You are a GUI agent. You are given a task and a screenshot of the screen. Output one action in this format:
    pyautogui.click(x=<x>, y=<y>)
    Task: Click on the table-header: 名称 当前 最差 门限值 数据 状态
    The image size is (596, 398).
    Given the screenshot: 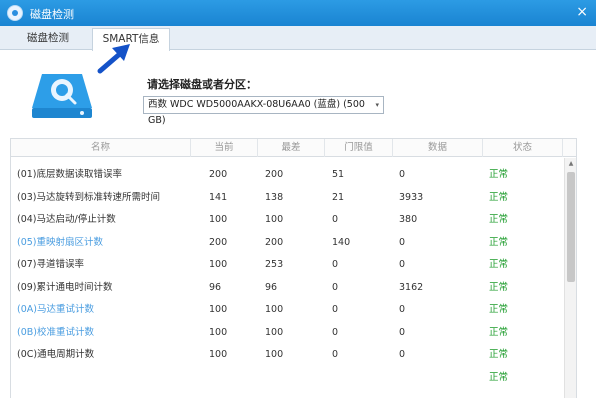 What is the action you would take?
    pyautogui.click(x=293, y=148)
    